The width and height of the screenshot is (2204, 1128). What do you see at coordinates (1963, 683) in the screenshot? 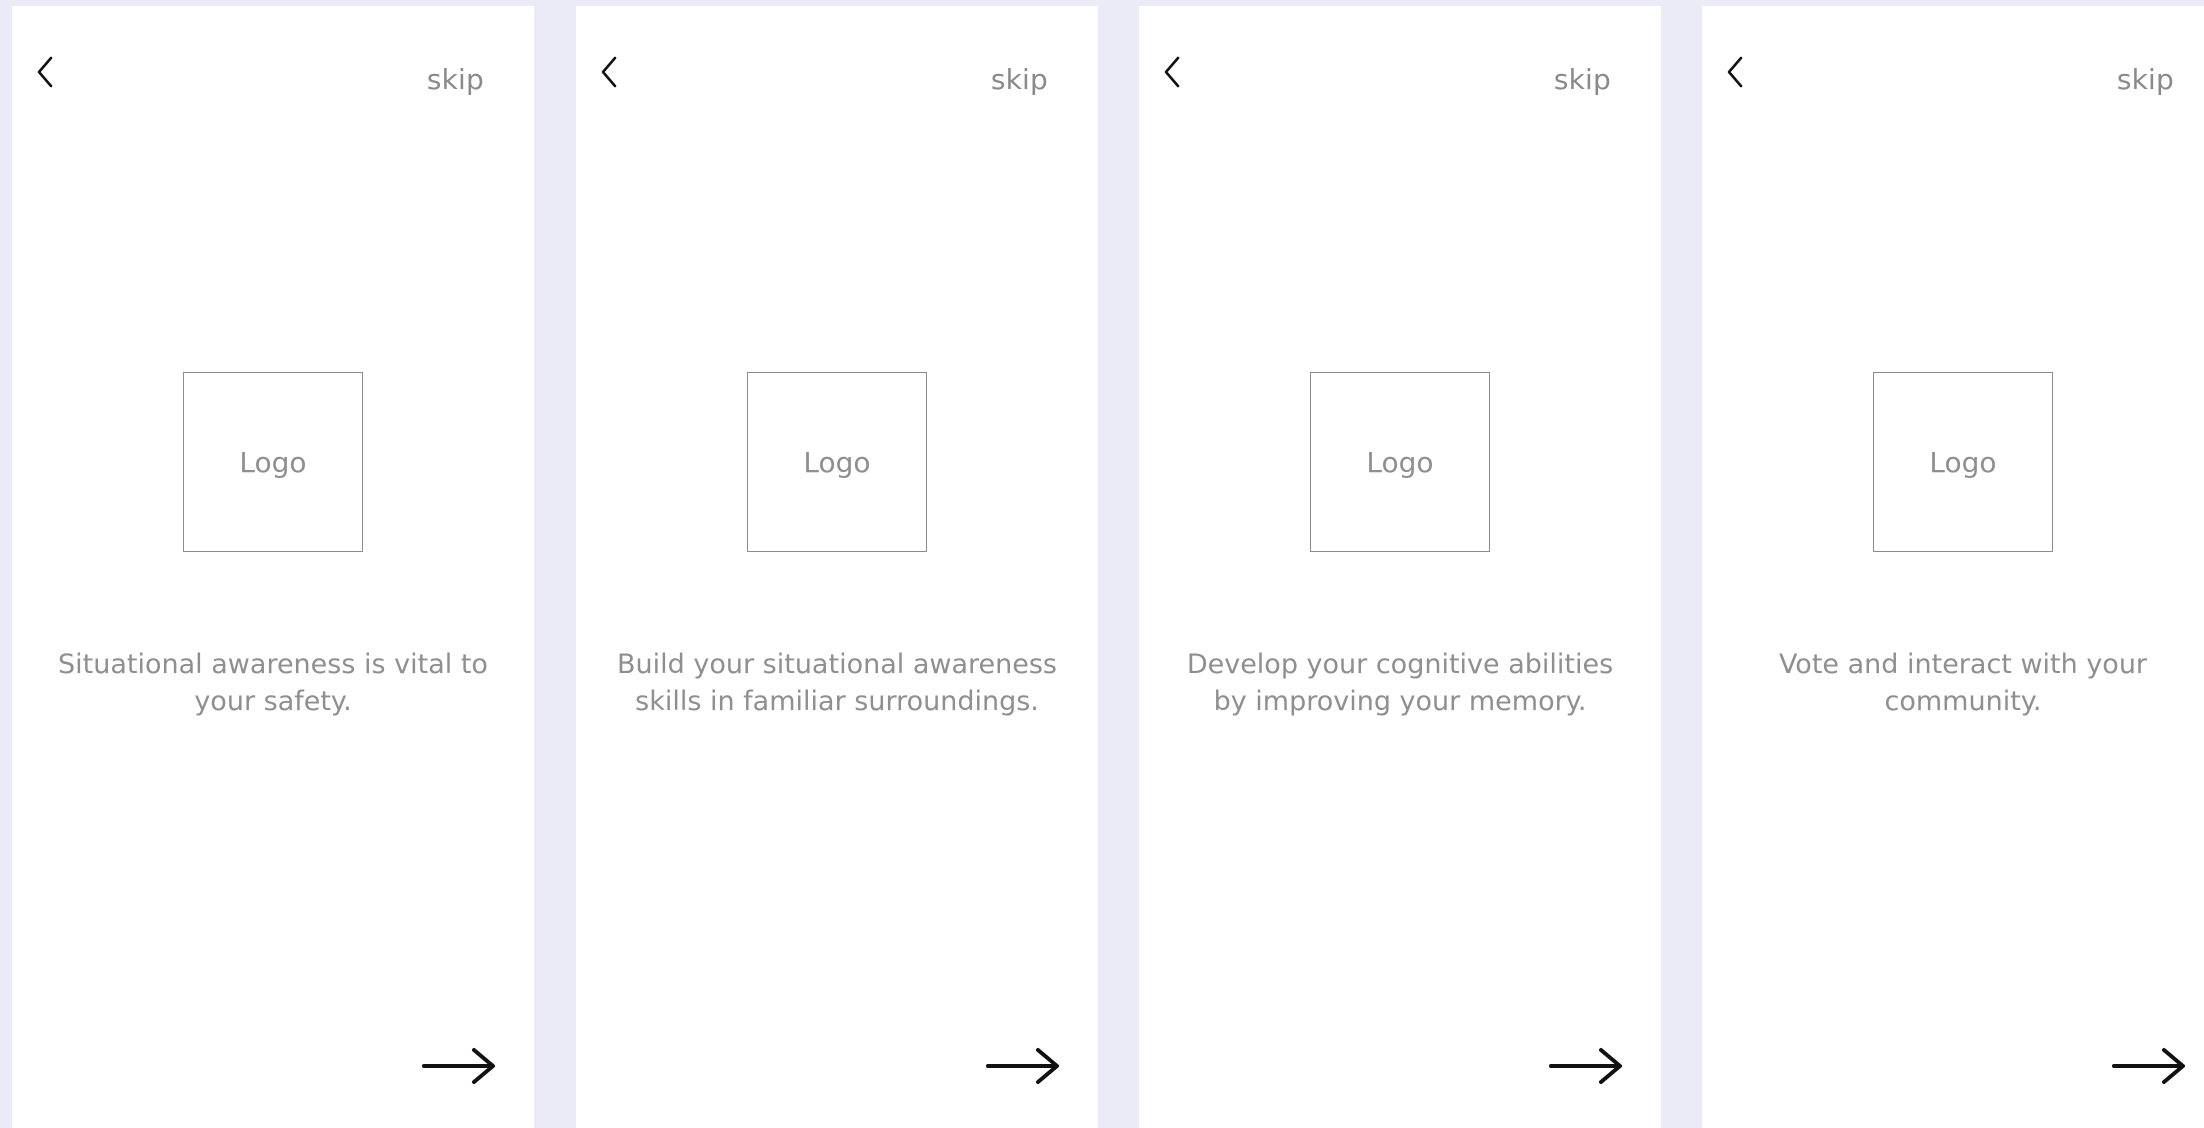
I see `onboarding-description: Vote and interact with your community.` at bounding box center [1963, 683].